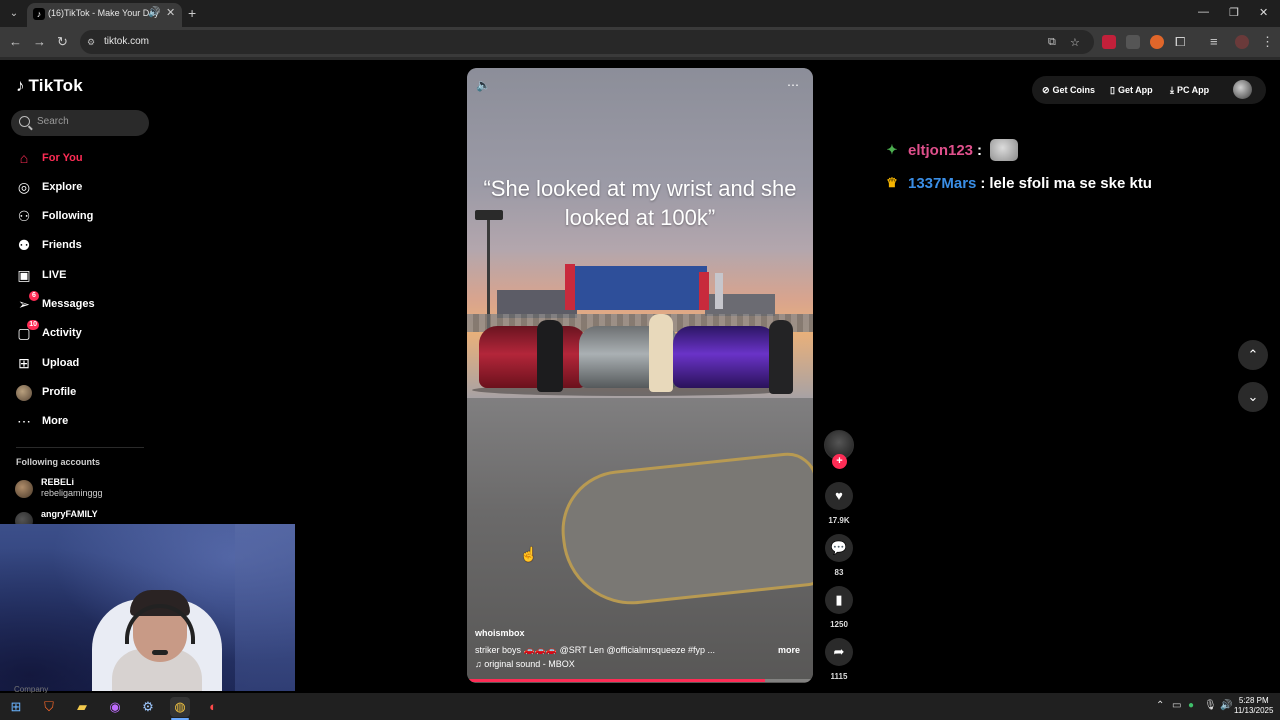 This screenshot has height=720, width=1280. I want to click on search-box, so click(80, 123).